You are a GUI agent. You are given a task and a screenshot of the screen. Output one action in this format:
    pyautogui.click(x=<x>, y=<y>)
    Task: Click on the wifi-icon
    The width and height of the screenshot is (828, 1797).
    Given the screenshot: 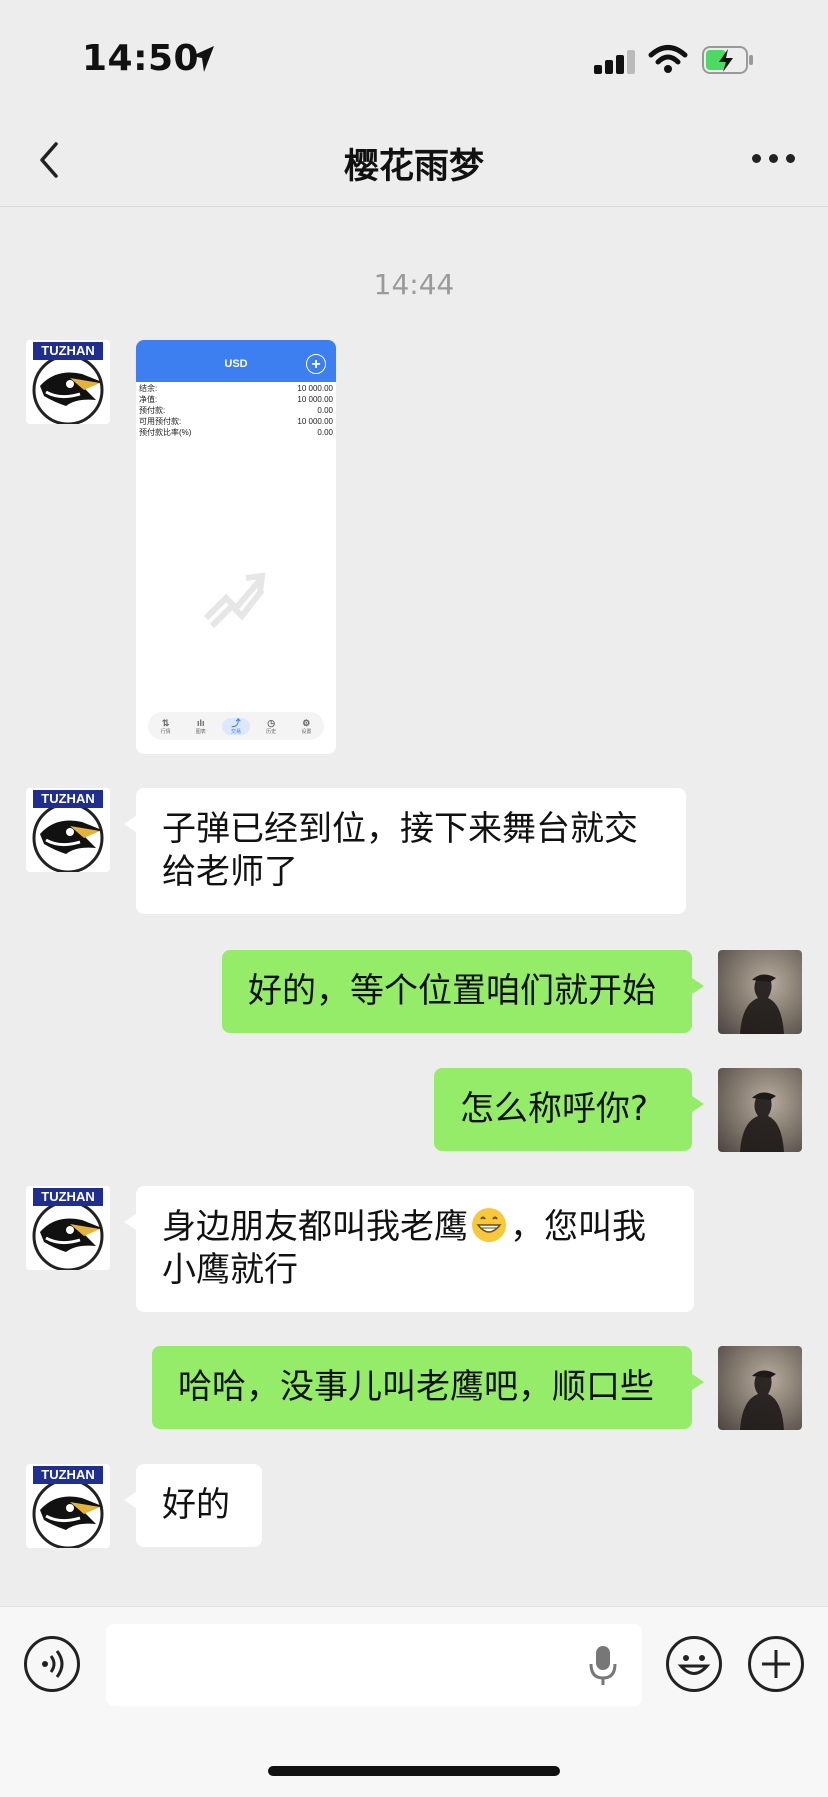 What is the action you would take?
    pyautogui.click(x=668, y=59)
    